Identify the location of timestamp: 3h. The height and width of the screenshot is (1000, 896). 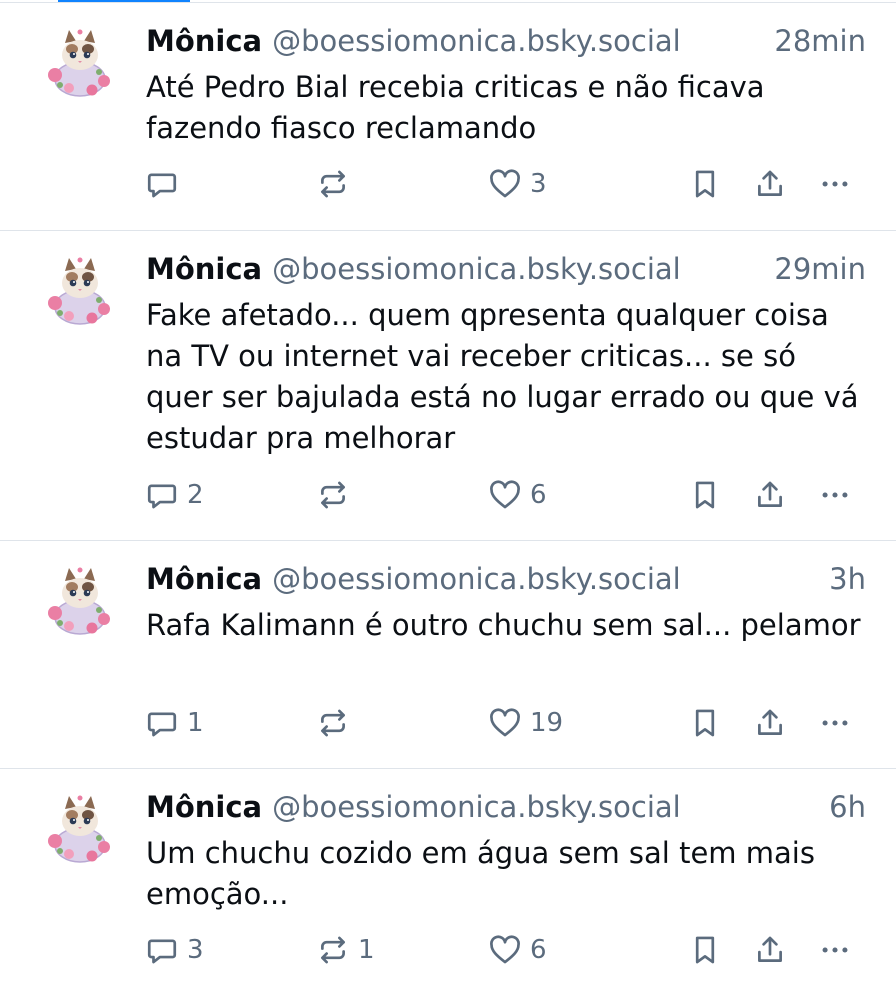
(847, 579).